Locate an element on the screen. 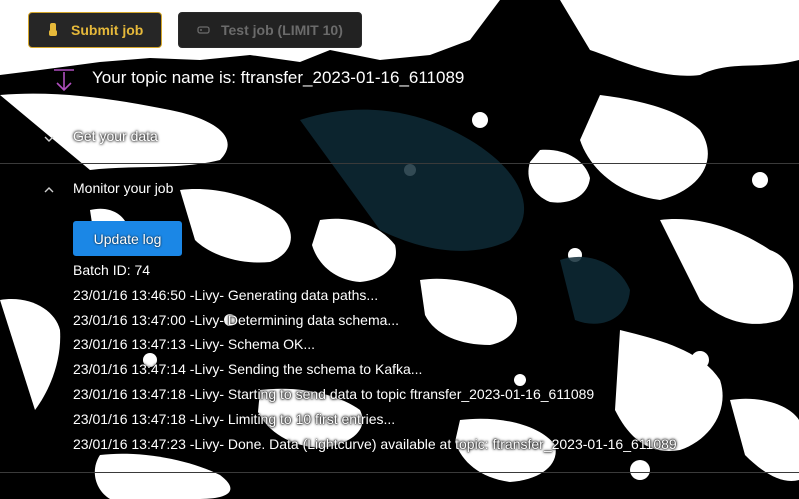  hand-icon is located at coordinates (55, 30).